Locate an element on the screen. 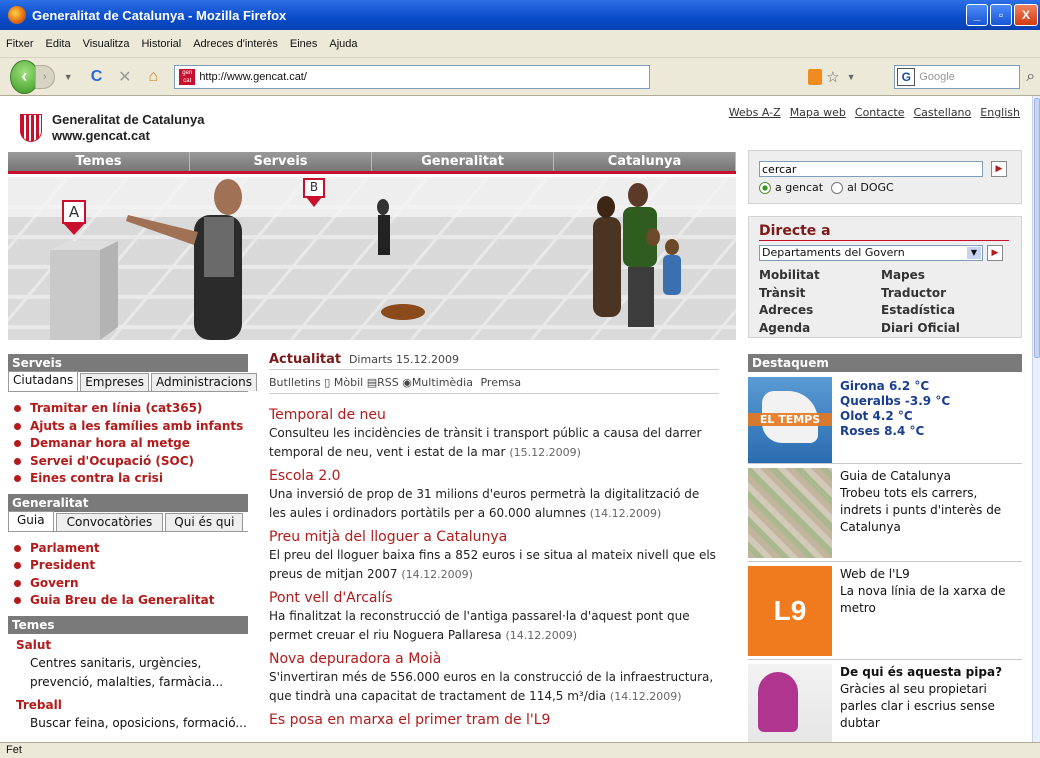 Image resolution: width=1040 pixels, height=758 pixels. news-title: Preu mitjà del lloguer a Catalunya is located at coordinates (494, 537).